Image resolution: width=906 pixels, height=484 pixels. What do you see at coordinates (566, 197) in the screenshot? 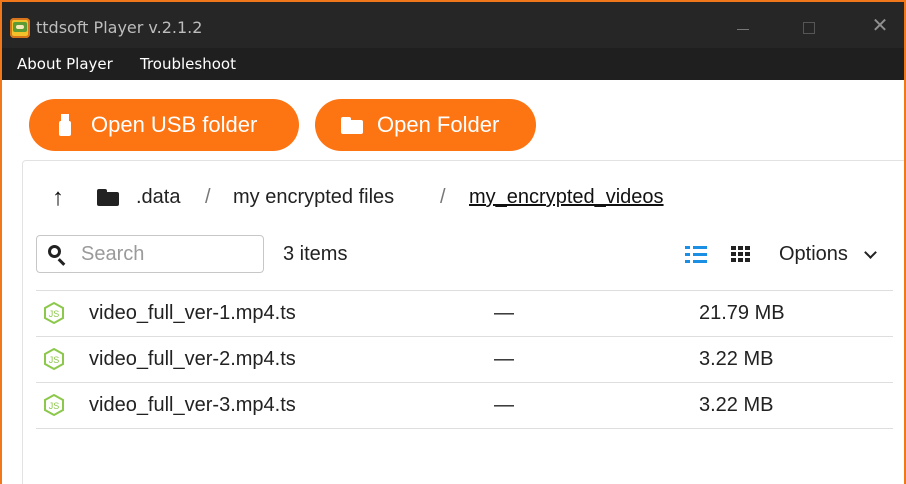
I see `breadcrumb-item-encrypted-videos: my_encrypted_videos` at bounding box center [566, 197].